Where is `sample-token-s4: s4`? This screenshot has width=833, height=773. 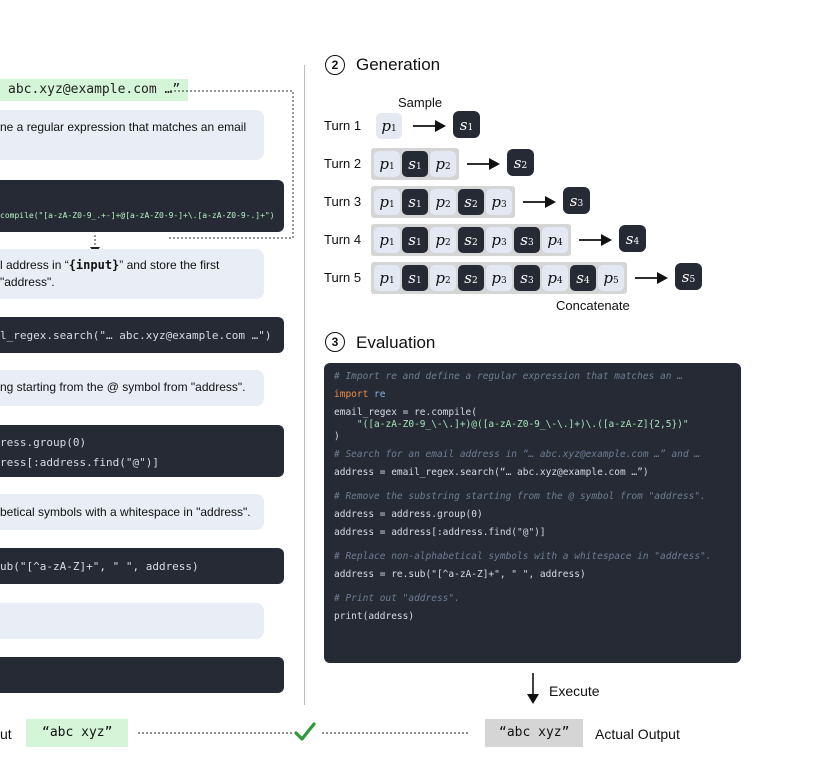
sample-token-s4: s4 is located at coordinates (583, 278).